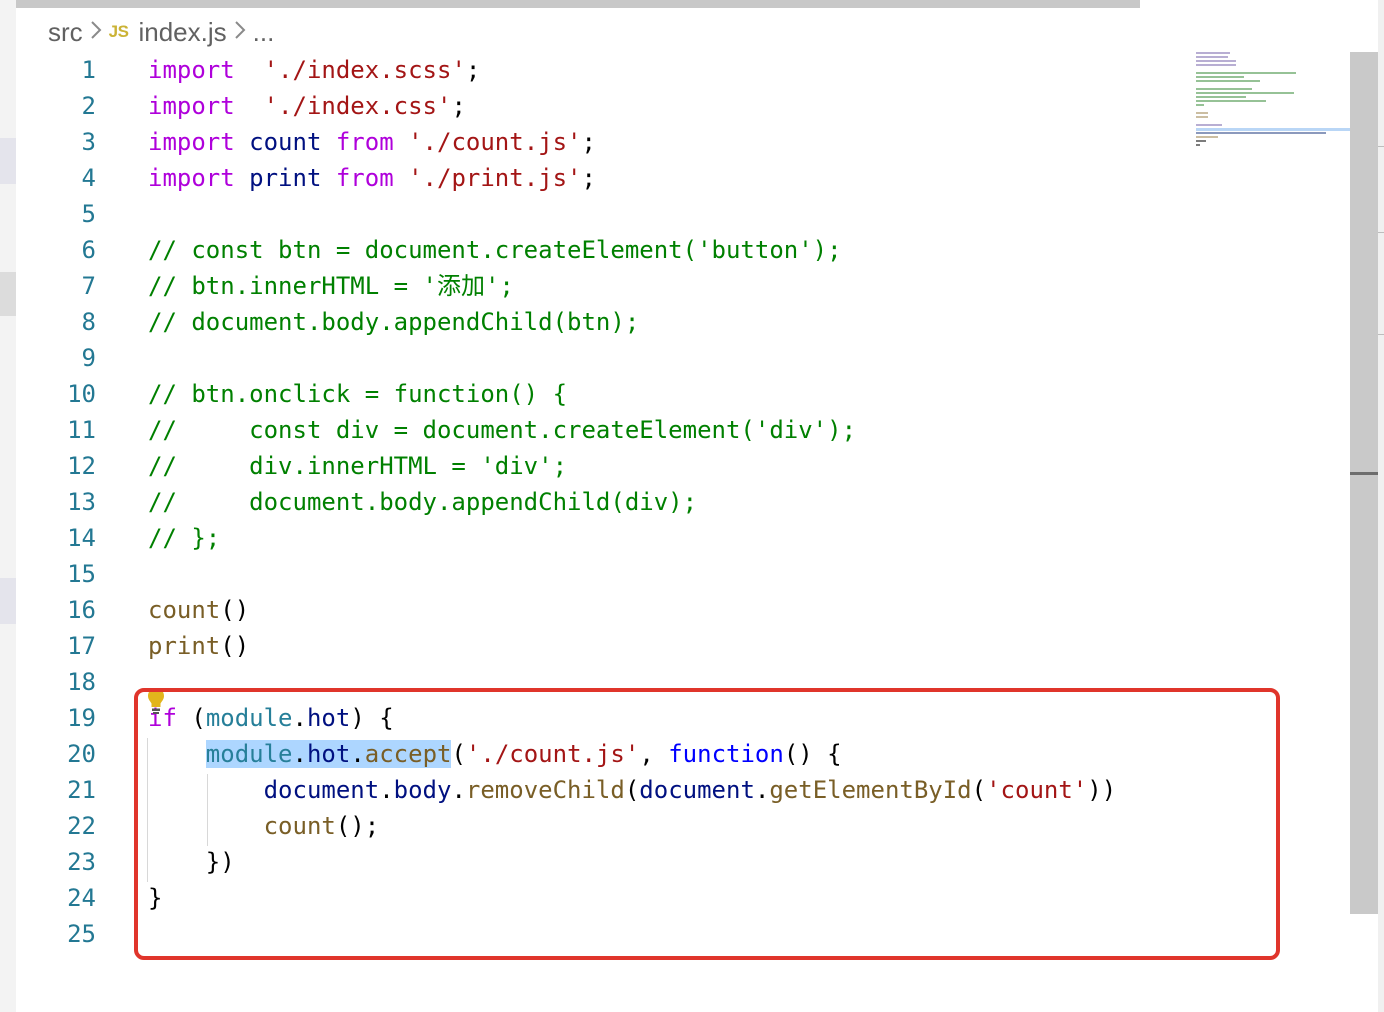  I want to click on line-number: 5, so click(88, 214).